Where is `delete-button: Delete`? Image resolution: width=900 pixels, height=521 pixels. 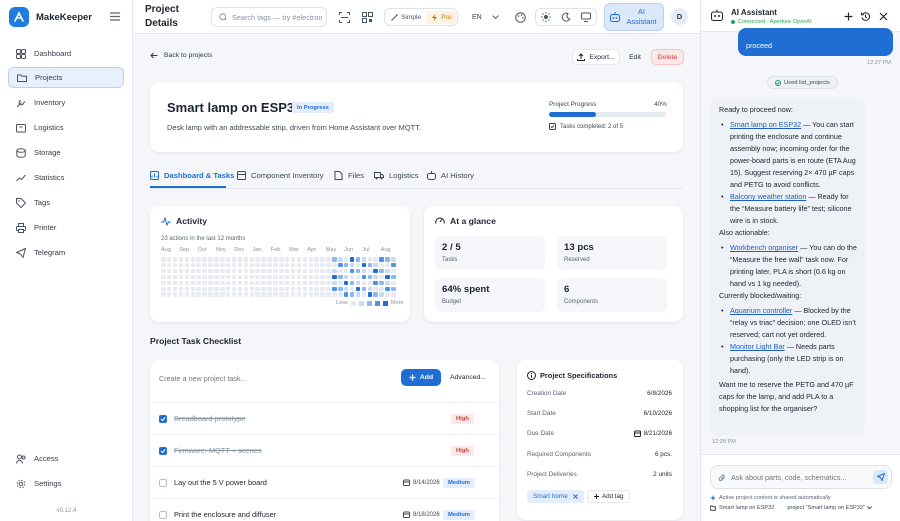
delete-button: Delete is located at coordinates (667, 57).